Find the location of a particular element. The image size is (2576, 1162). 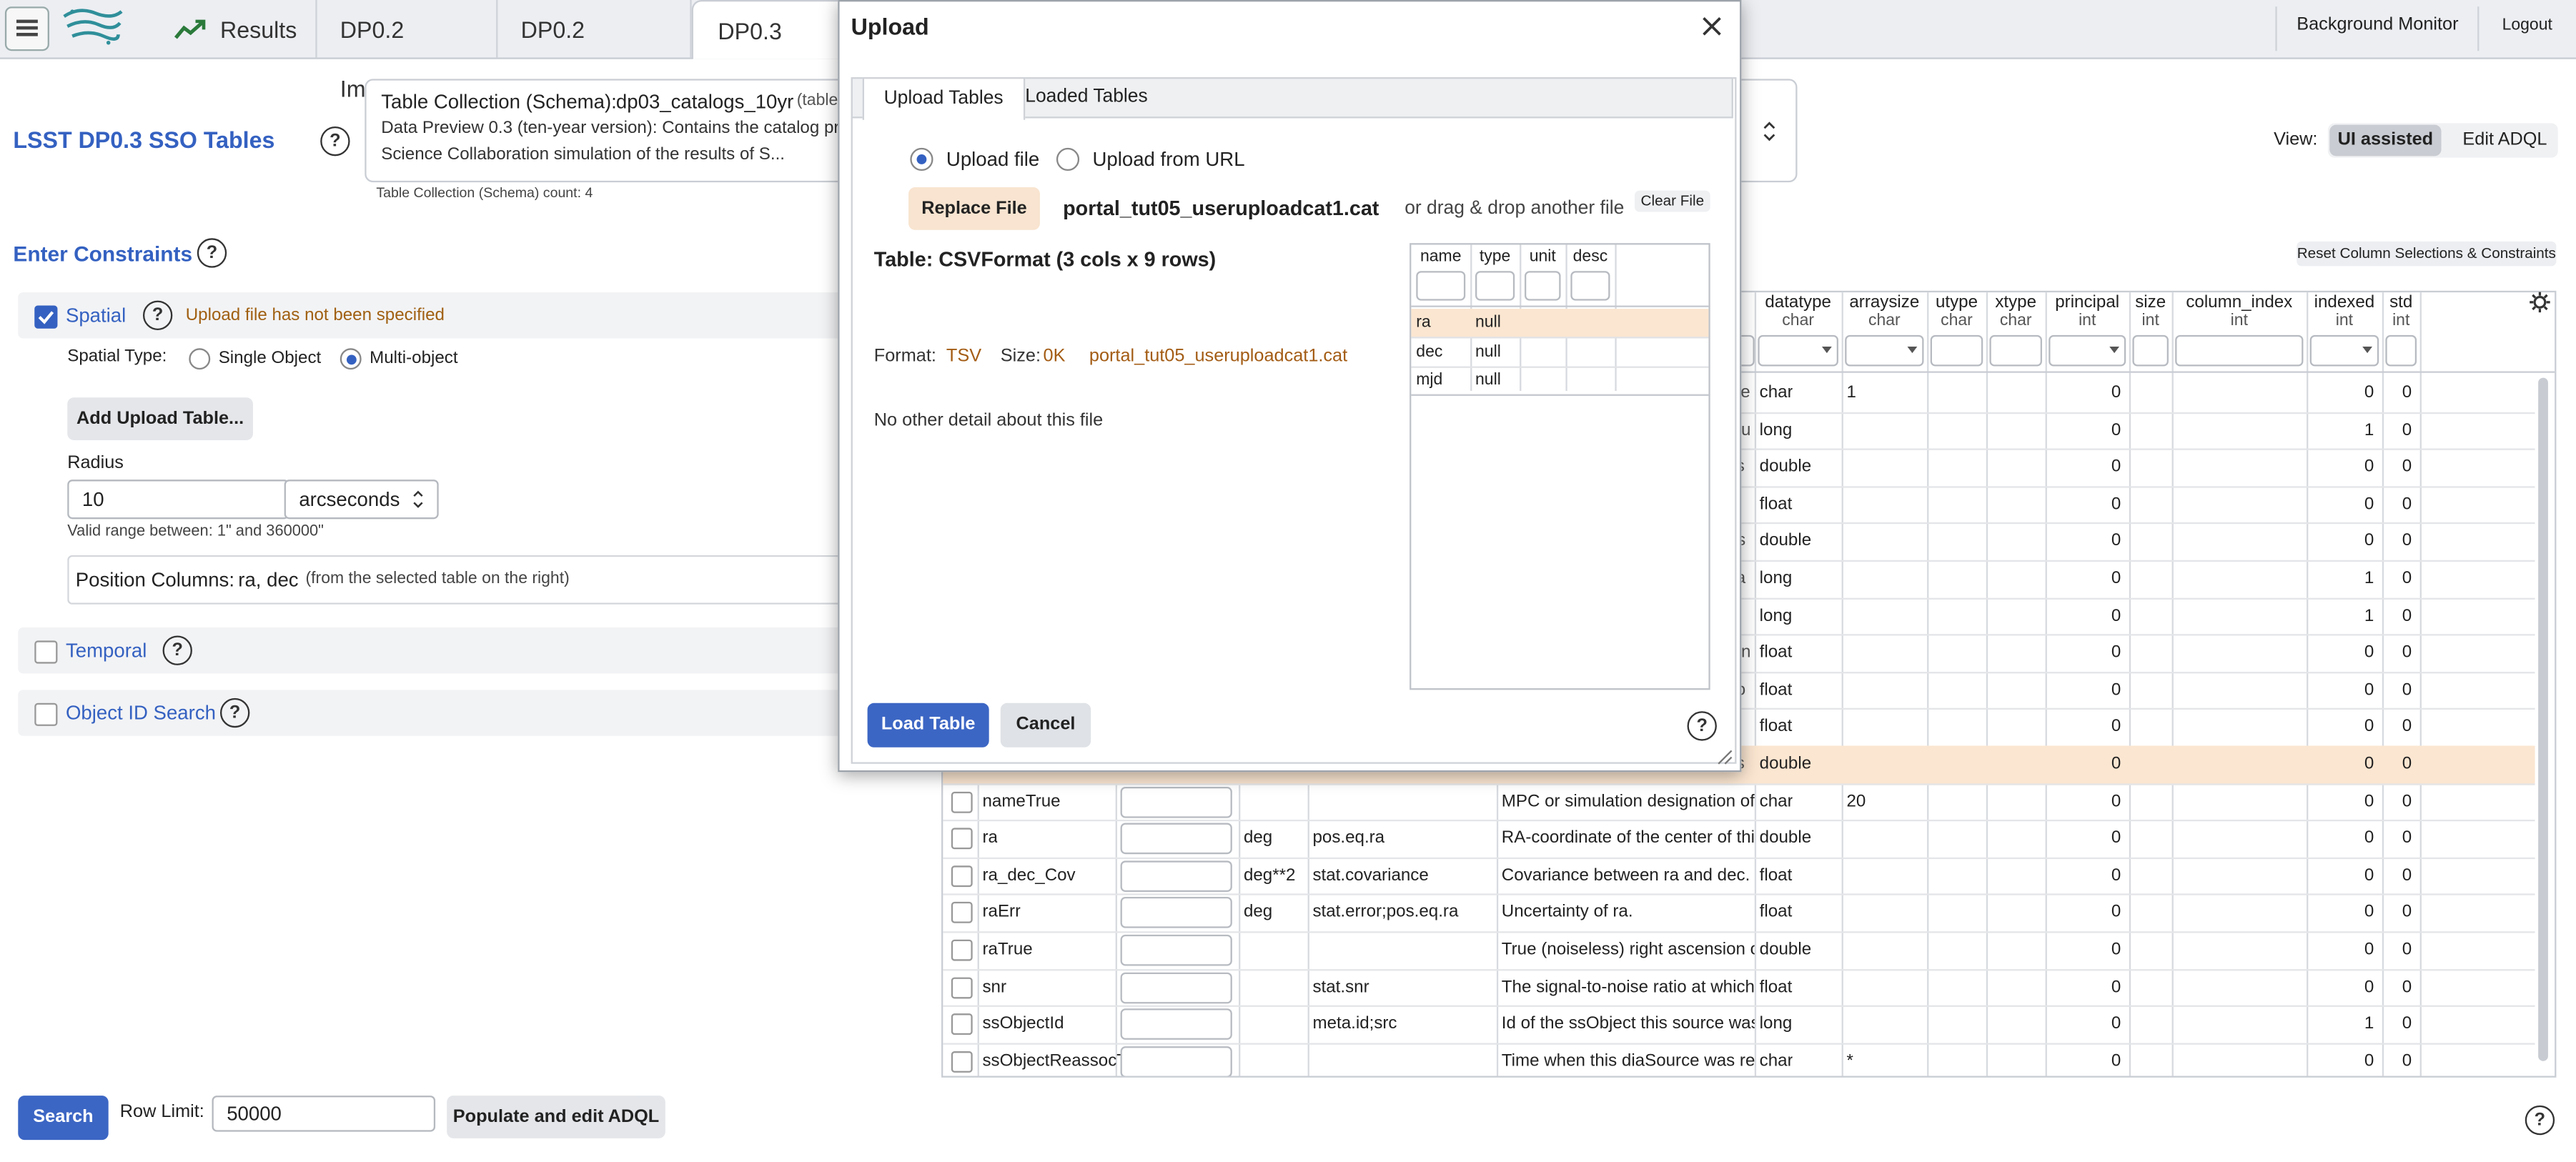

column-header-type: char is located at coordinates (2016, 321).